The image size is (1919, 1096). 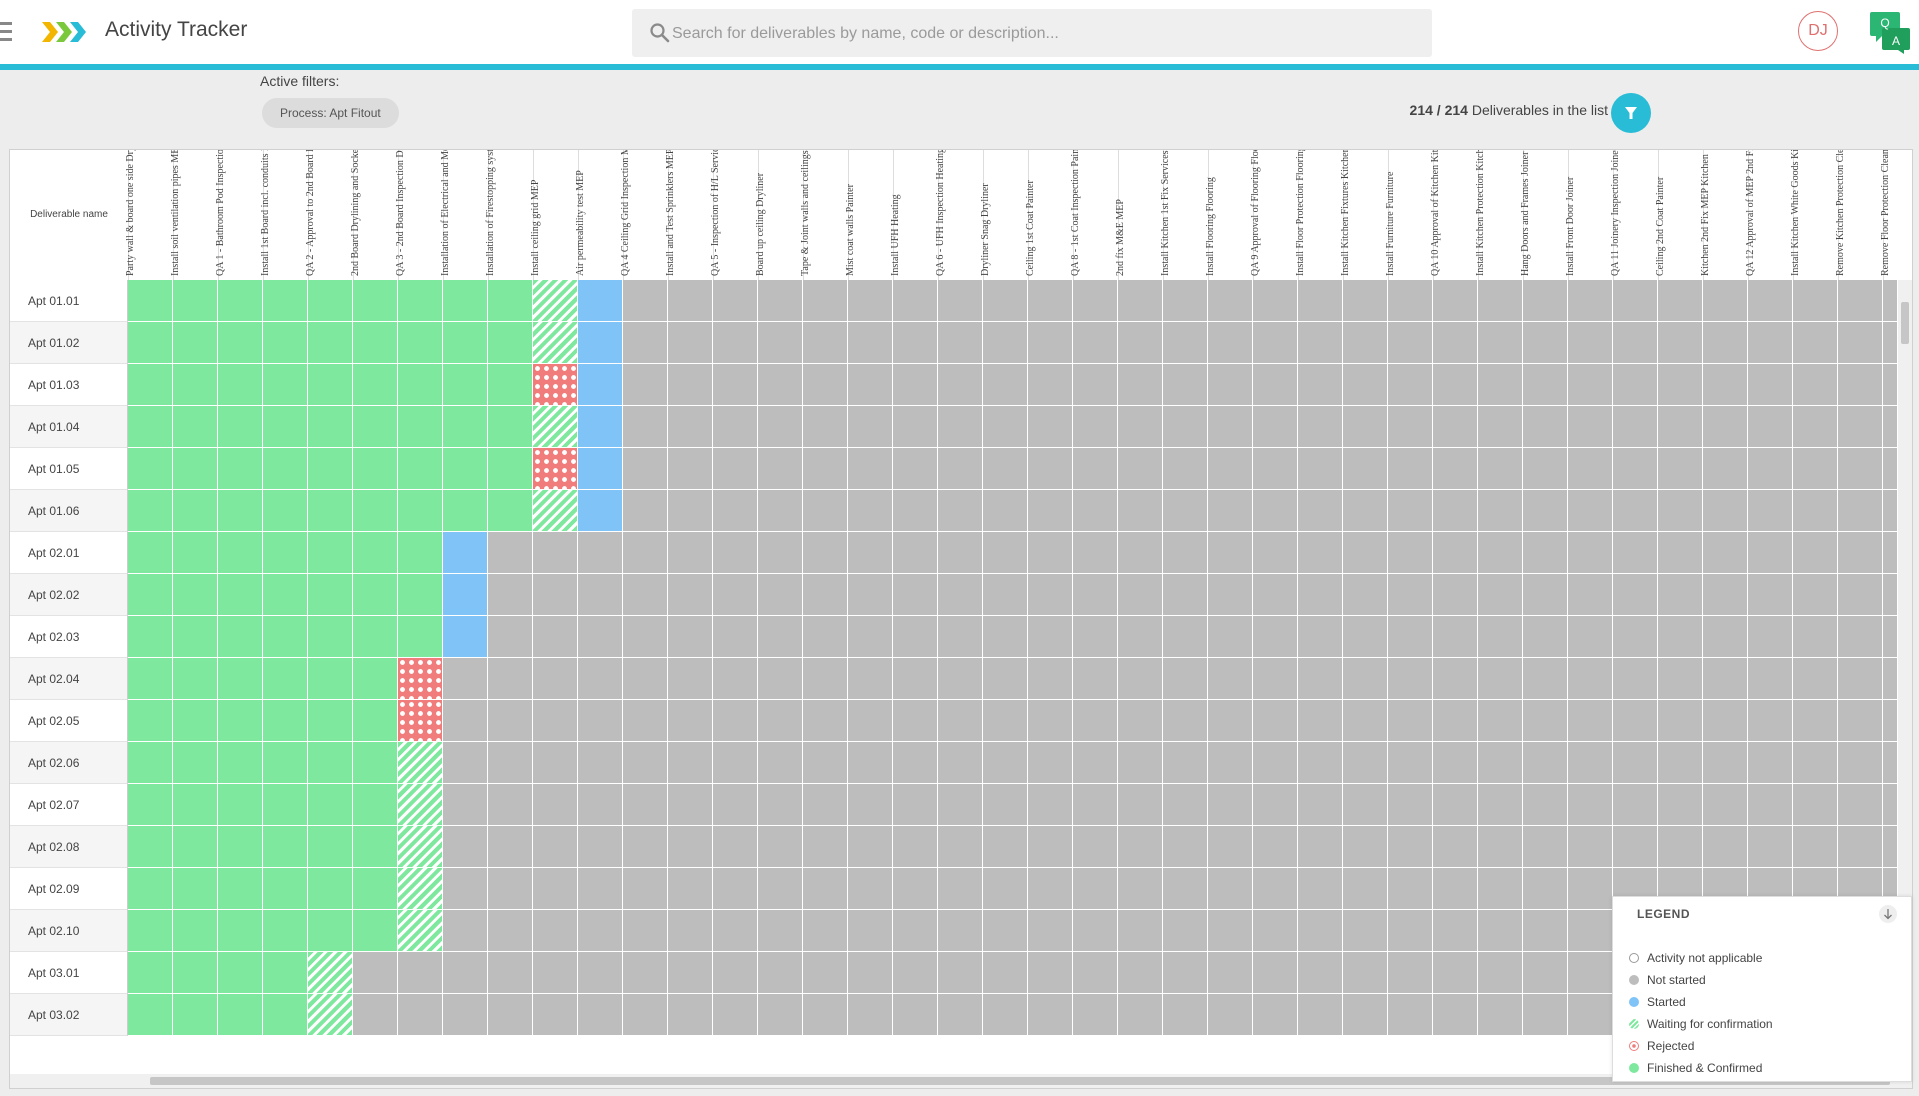 What do you see at coordinates (69, 637) in the screenshot?
I see `deliverable-name: Apt 02.03` at bounding box center [69, 637].